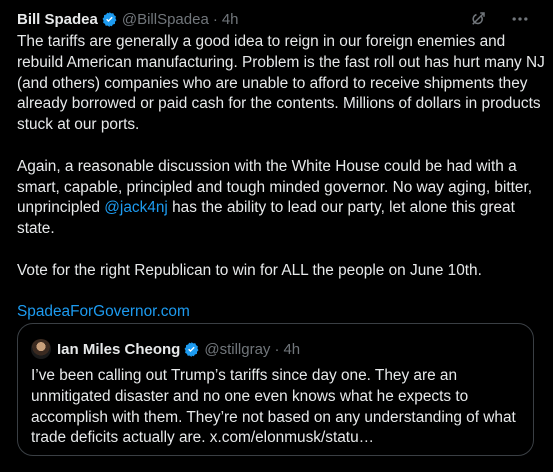  I want to click on tweet-paragraph-4: SpadeaForGovernor.com, so click(282, 312).